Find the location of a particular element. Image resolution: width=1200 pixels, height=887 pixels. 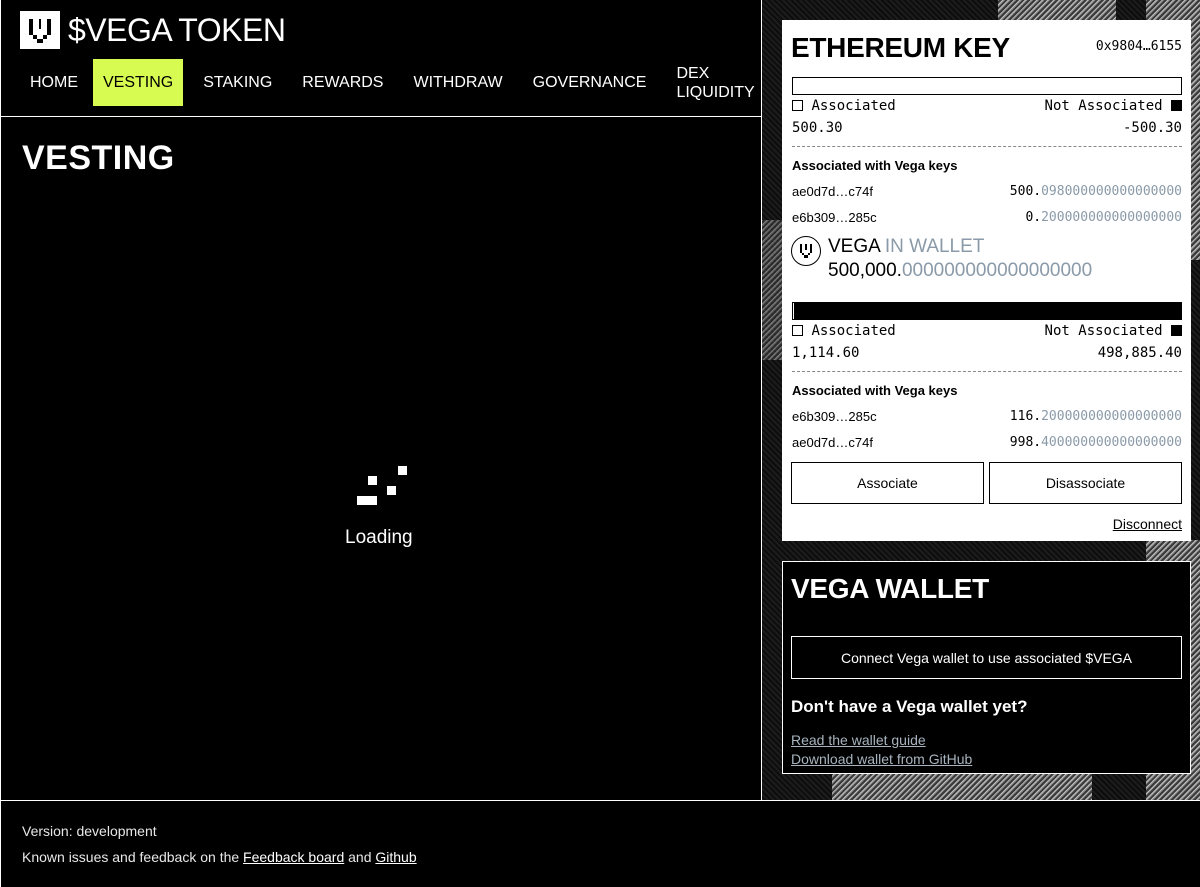

key-row: ae0d7d…c74f 998.400000000000000000 is located at coordinates (987, 442).